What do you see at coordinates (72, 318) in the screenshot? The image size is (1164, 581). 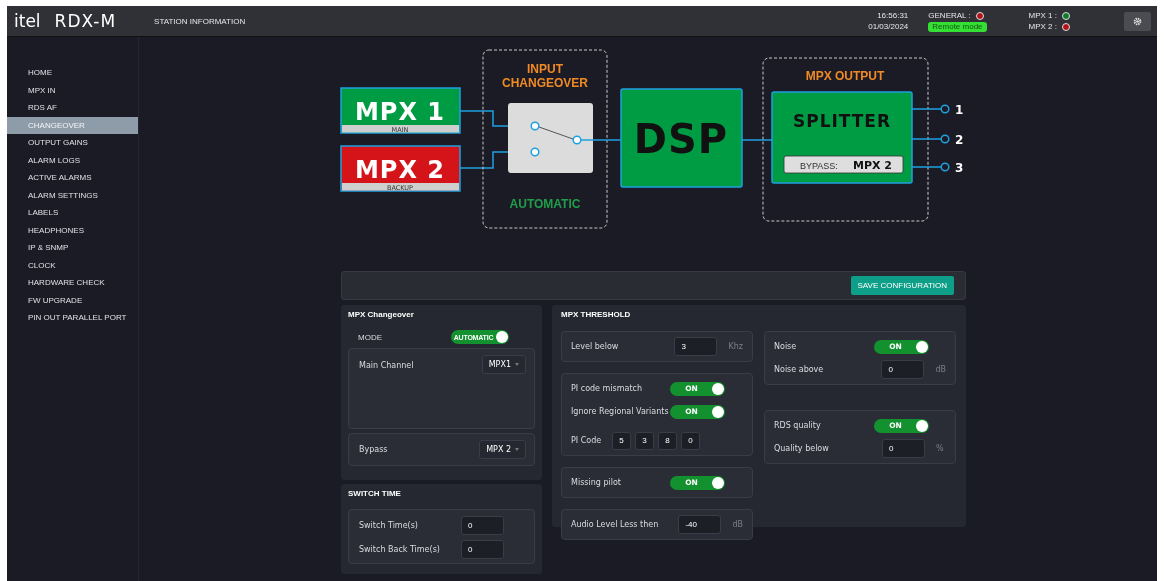 I see `sidebar-item: PIN OUT PARALLEL PORT` at bounding box center [72, 318].